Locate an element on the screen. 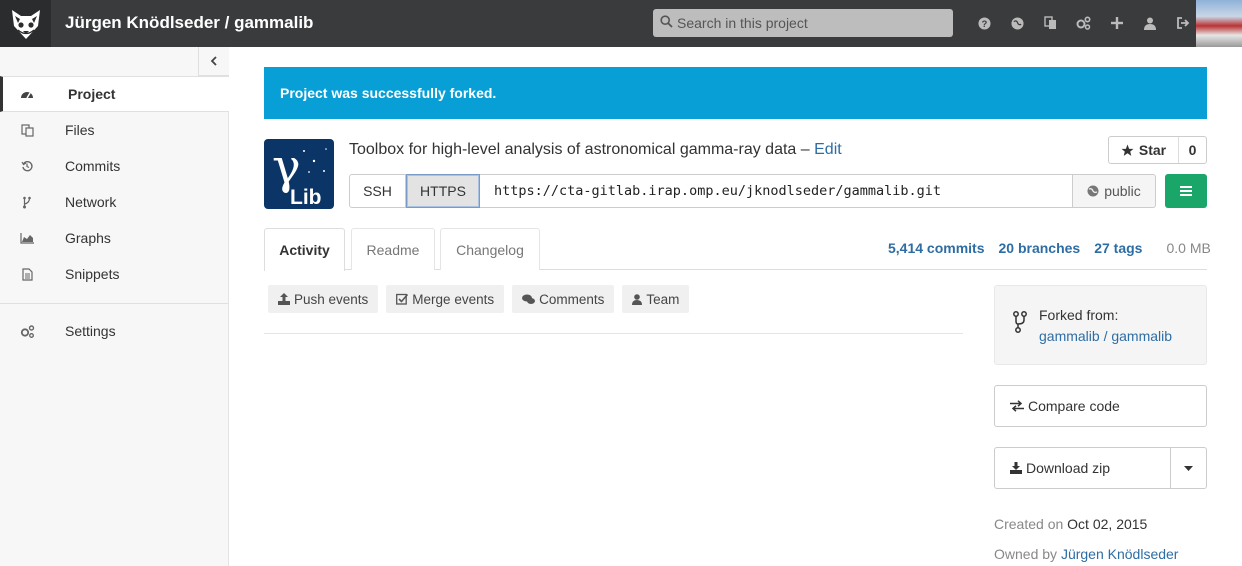 Image resolution: width=1242 pixels, height=566 pixels. download-options-dropdown is located at coordinates (1188, 468).